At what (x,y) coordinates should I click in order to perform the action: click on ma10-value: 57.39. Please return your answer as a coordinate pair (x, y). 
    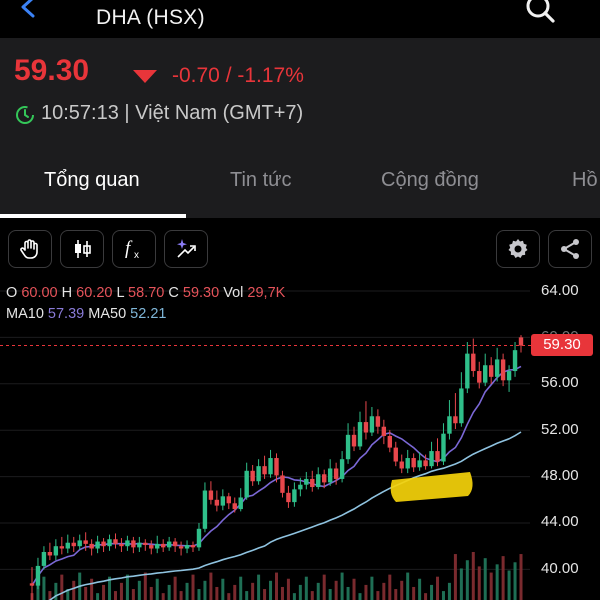
    Looking at the image, I should click on (66, 314).